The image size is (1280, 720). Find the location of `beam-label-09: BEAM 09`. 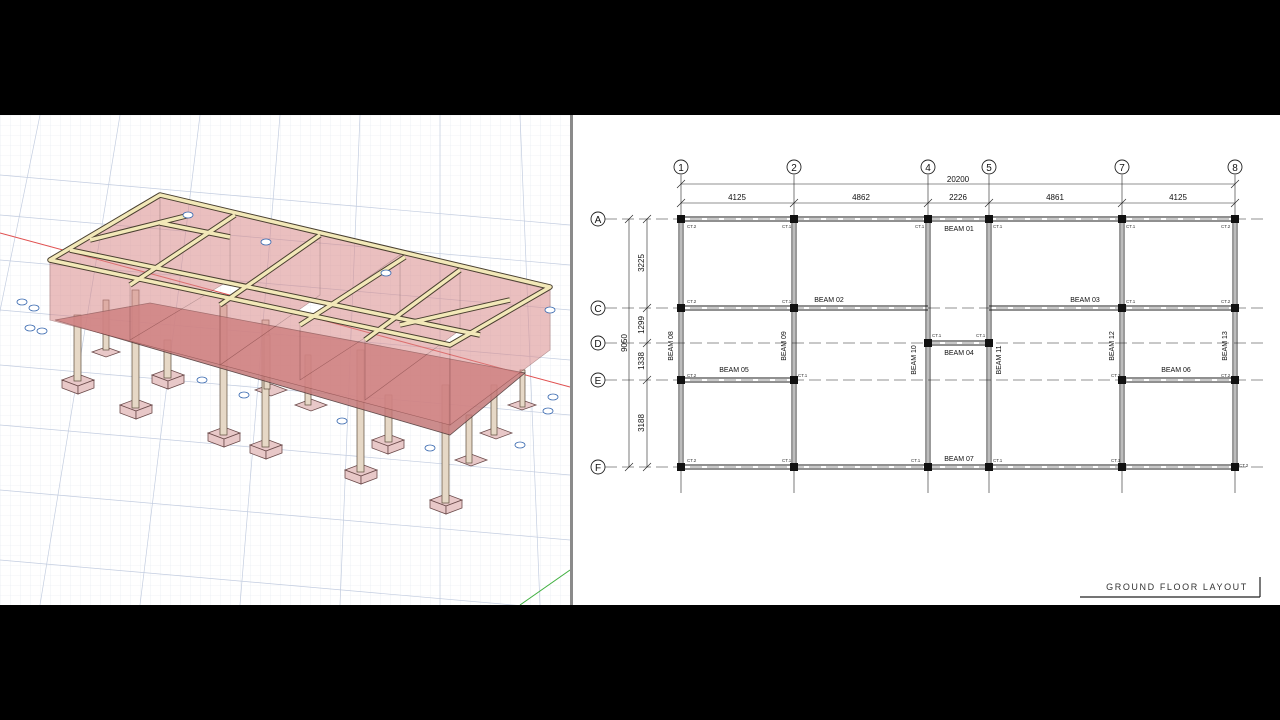

beam-label-09: BEAM 09 is located at coordinates (784, 346).